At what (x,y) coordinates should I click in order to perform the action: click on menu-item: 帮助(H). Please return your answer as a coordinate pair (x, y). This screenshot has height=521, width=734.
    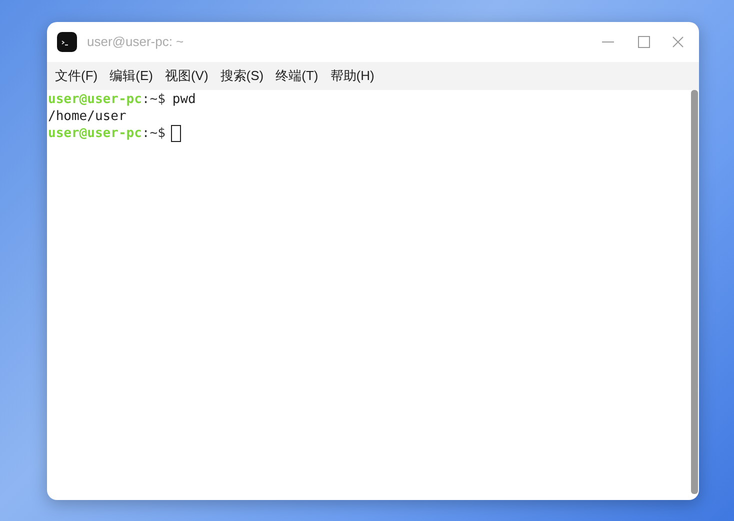
    Looking at the image, I should click on (352, 76).